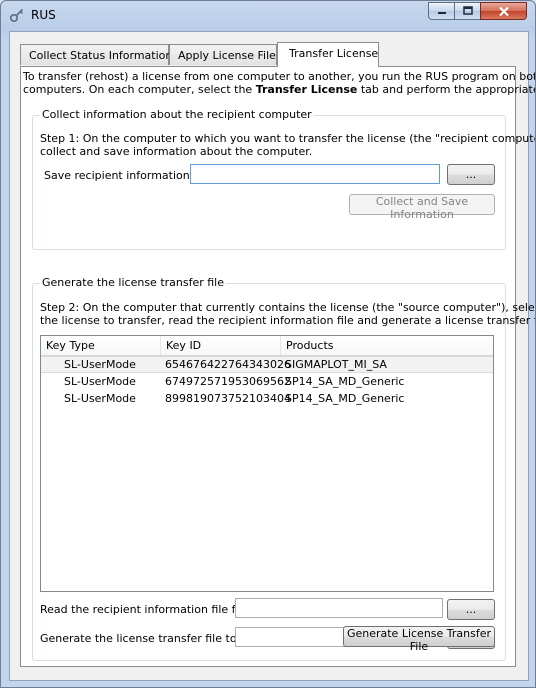 The width and height of the screenshot is (536, 688). What do you see at coordinates (336, 364) in the screenshot?
I see `row-product: SIGMAPLOT_MI_SA` at bounding box center [336, 364].